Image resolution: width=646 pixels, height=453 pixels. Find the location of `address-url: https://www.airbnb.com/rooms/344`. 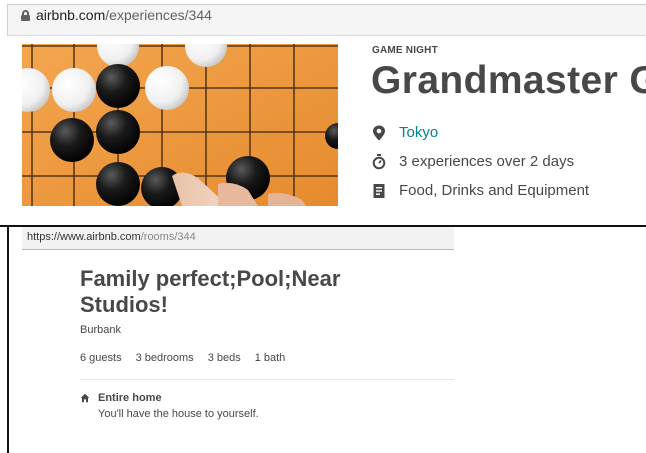

address-url: https://www.airbnb.com/rooms/344 is located at coordinates (111, 237).